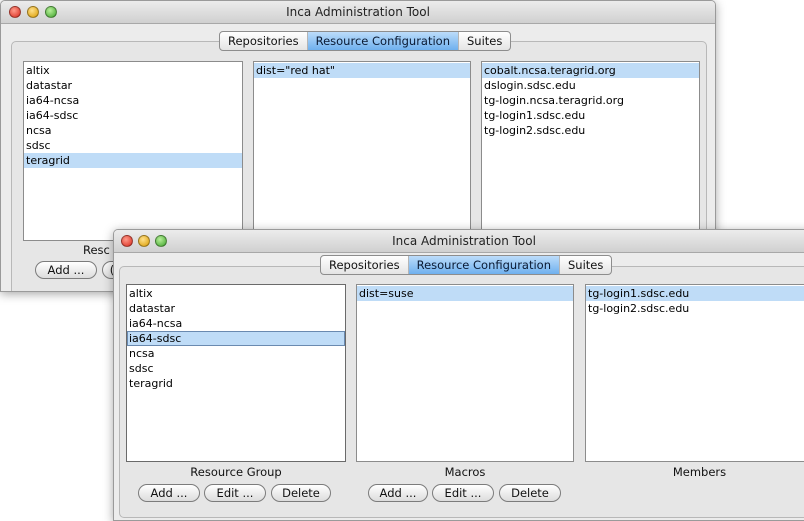  Describe the element at coordinates (530, 493) in the screenshot. I see `delete-macro-button: Delete` at that location.